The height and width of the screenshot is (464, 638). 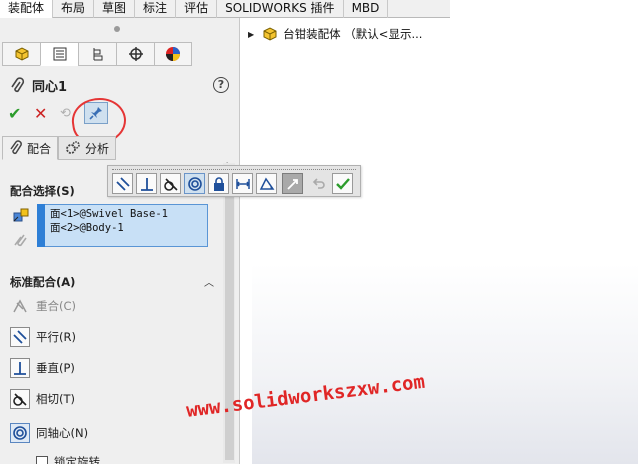 I want to click on property-manager-subtabs: 配合 分析, so click(x=59, y=148).